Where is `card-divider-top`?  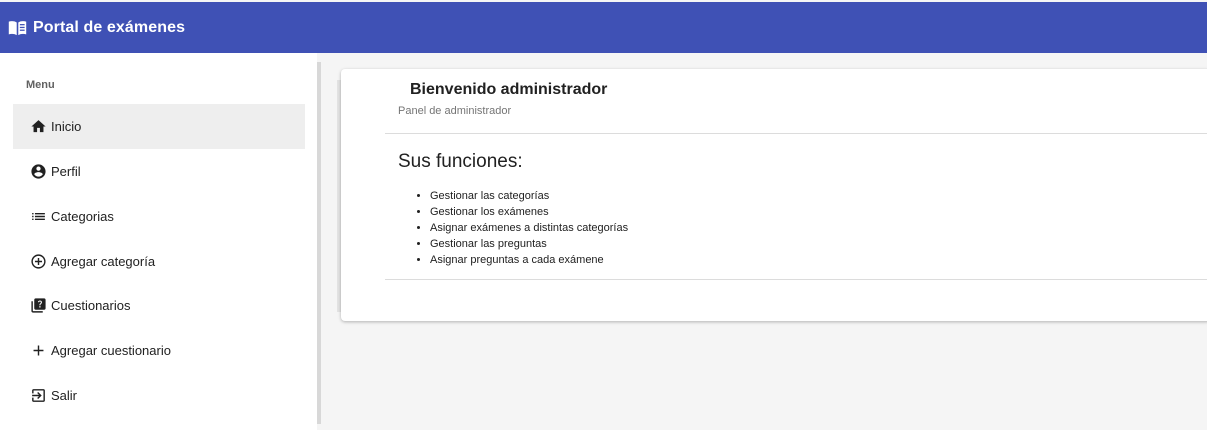 card-divider-top is located at coordinates (796, 133).